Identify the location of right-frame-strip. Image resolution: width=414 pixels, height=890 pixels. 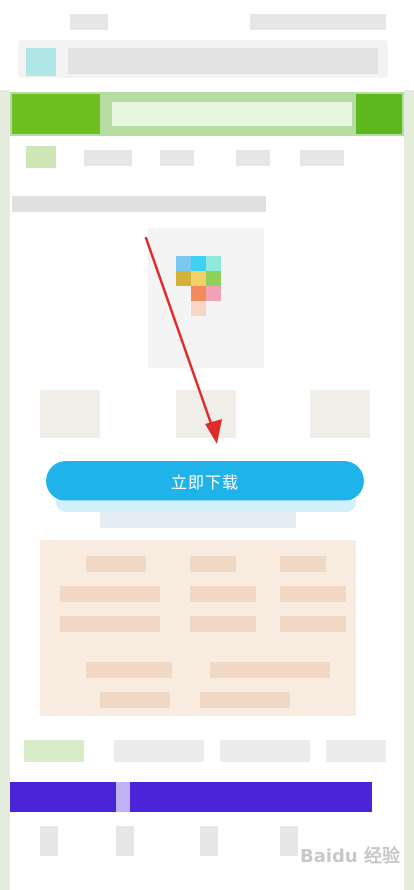
(409, 490).